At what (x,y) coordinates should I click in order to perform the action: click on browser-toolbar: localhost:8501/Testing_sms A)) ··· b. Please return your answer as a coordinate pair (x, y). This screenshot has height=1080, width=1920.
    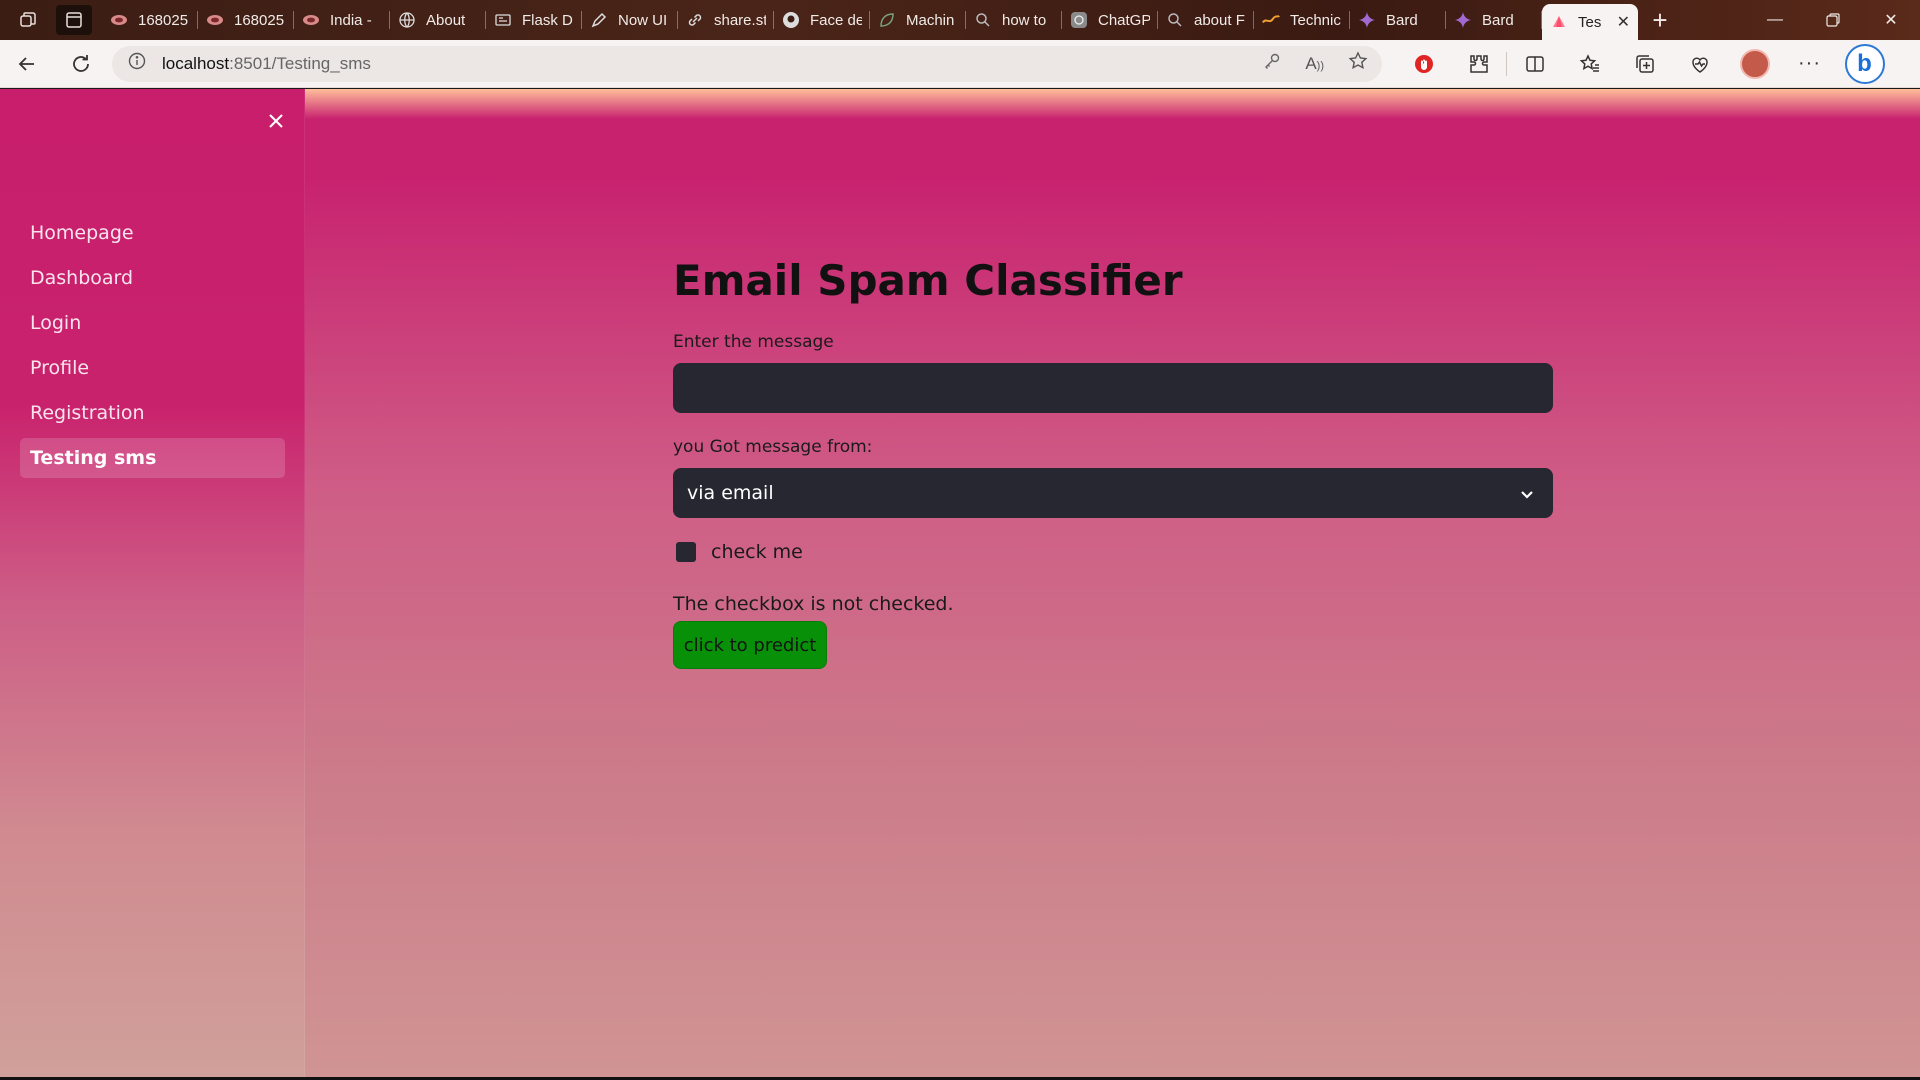
    Looking at the image, I should click on (960, 64).